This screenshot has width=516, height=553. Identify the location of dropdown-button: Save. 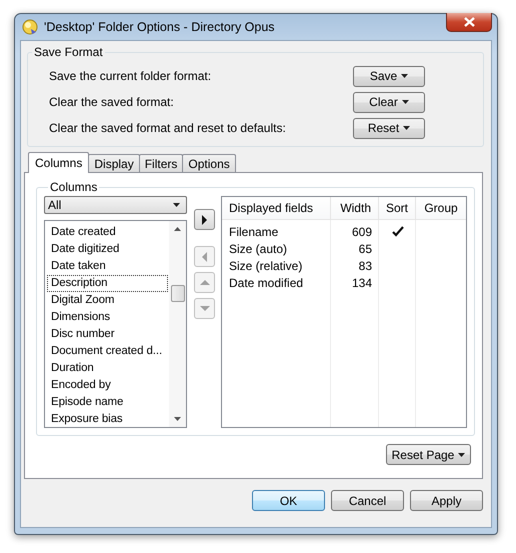
(389, 76).